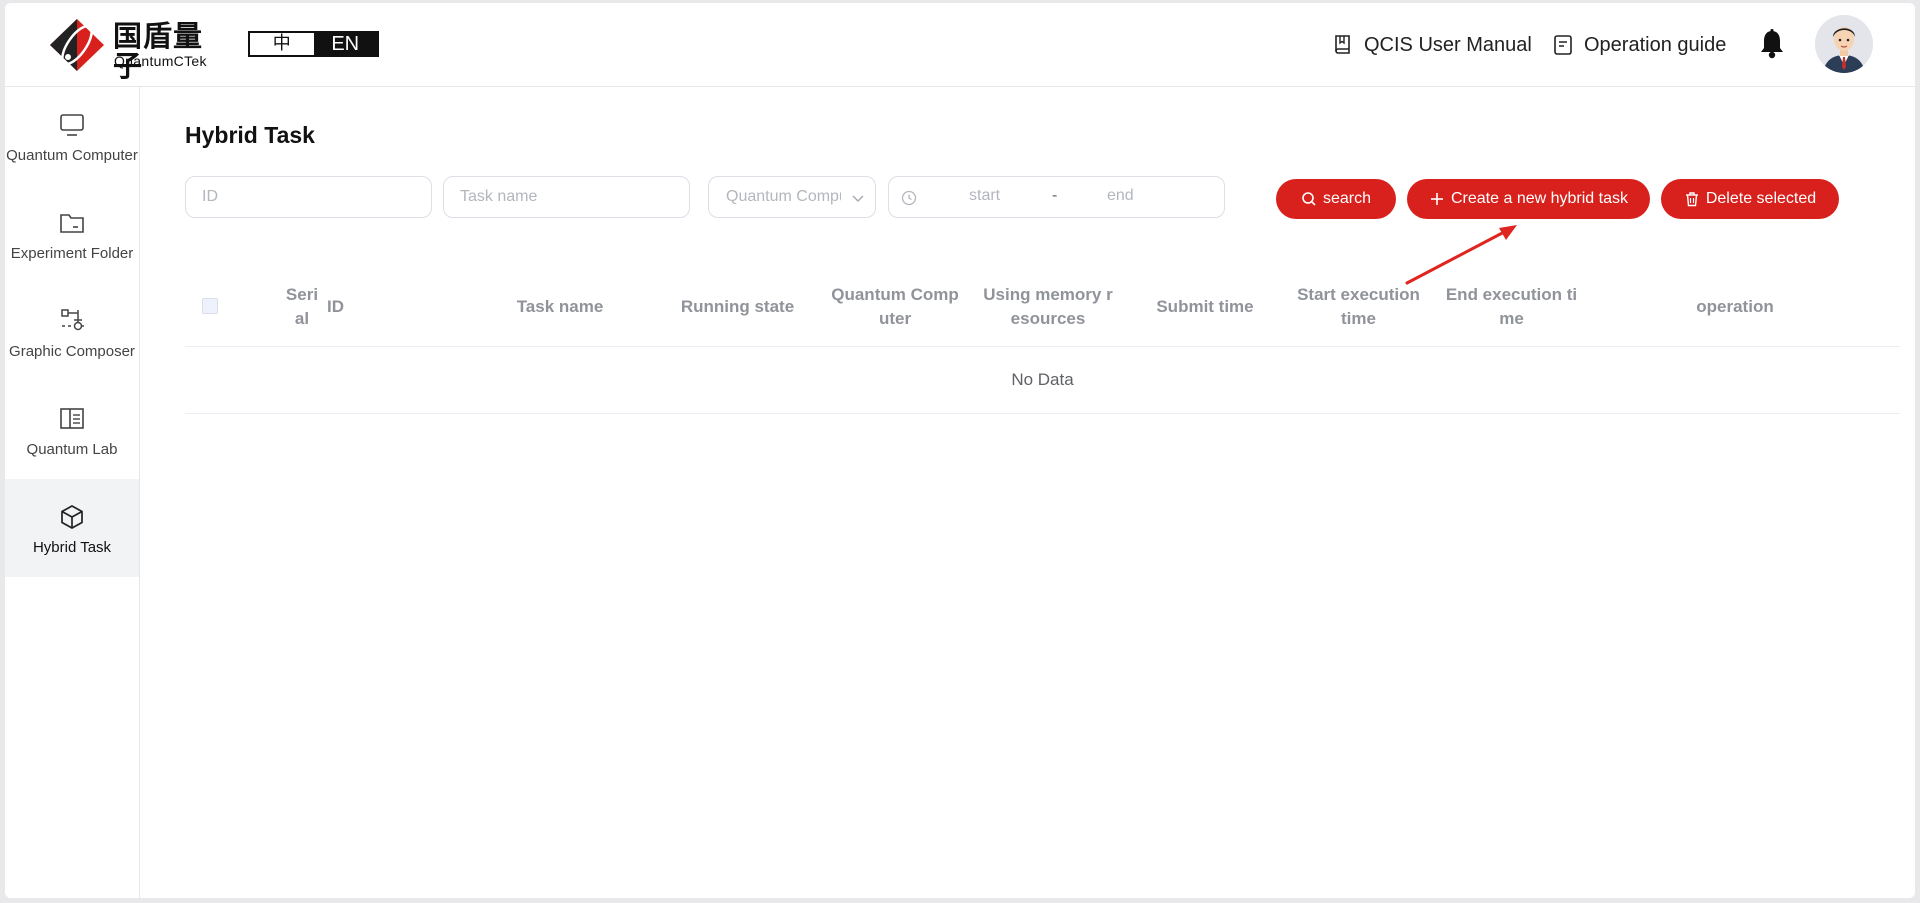  What do you see at coordinates (72, 351) in the screenshot?
I see `sidebar-item-label: Graphic Composer` at bounding box center [72, 351].